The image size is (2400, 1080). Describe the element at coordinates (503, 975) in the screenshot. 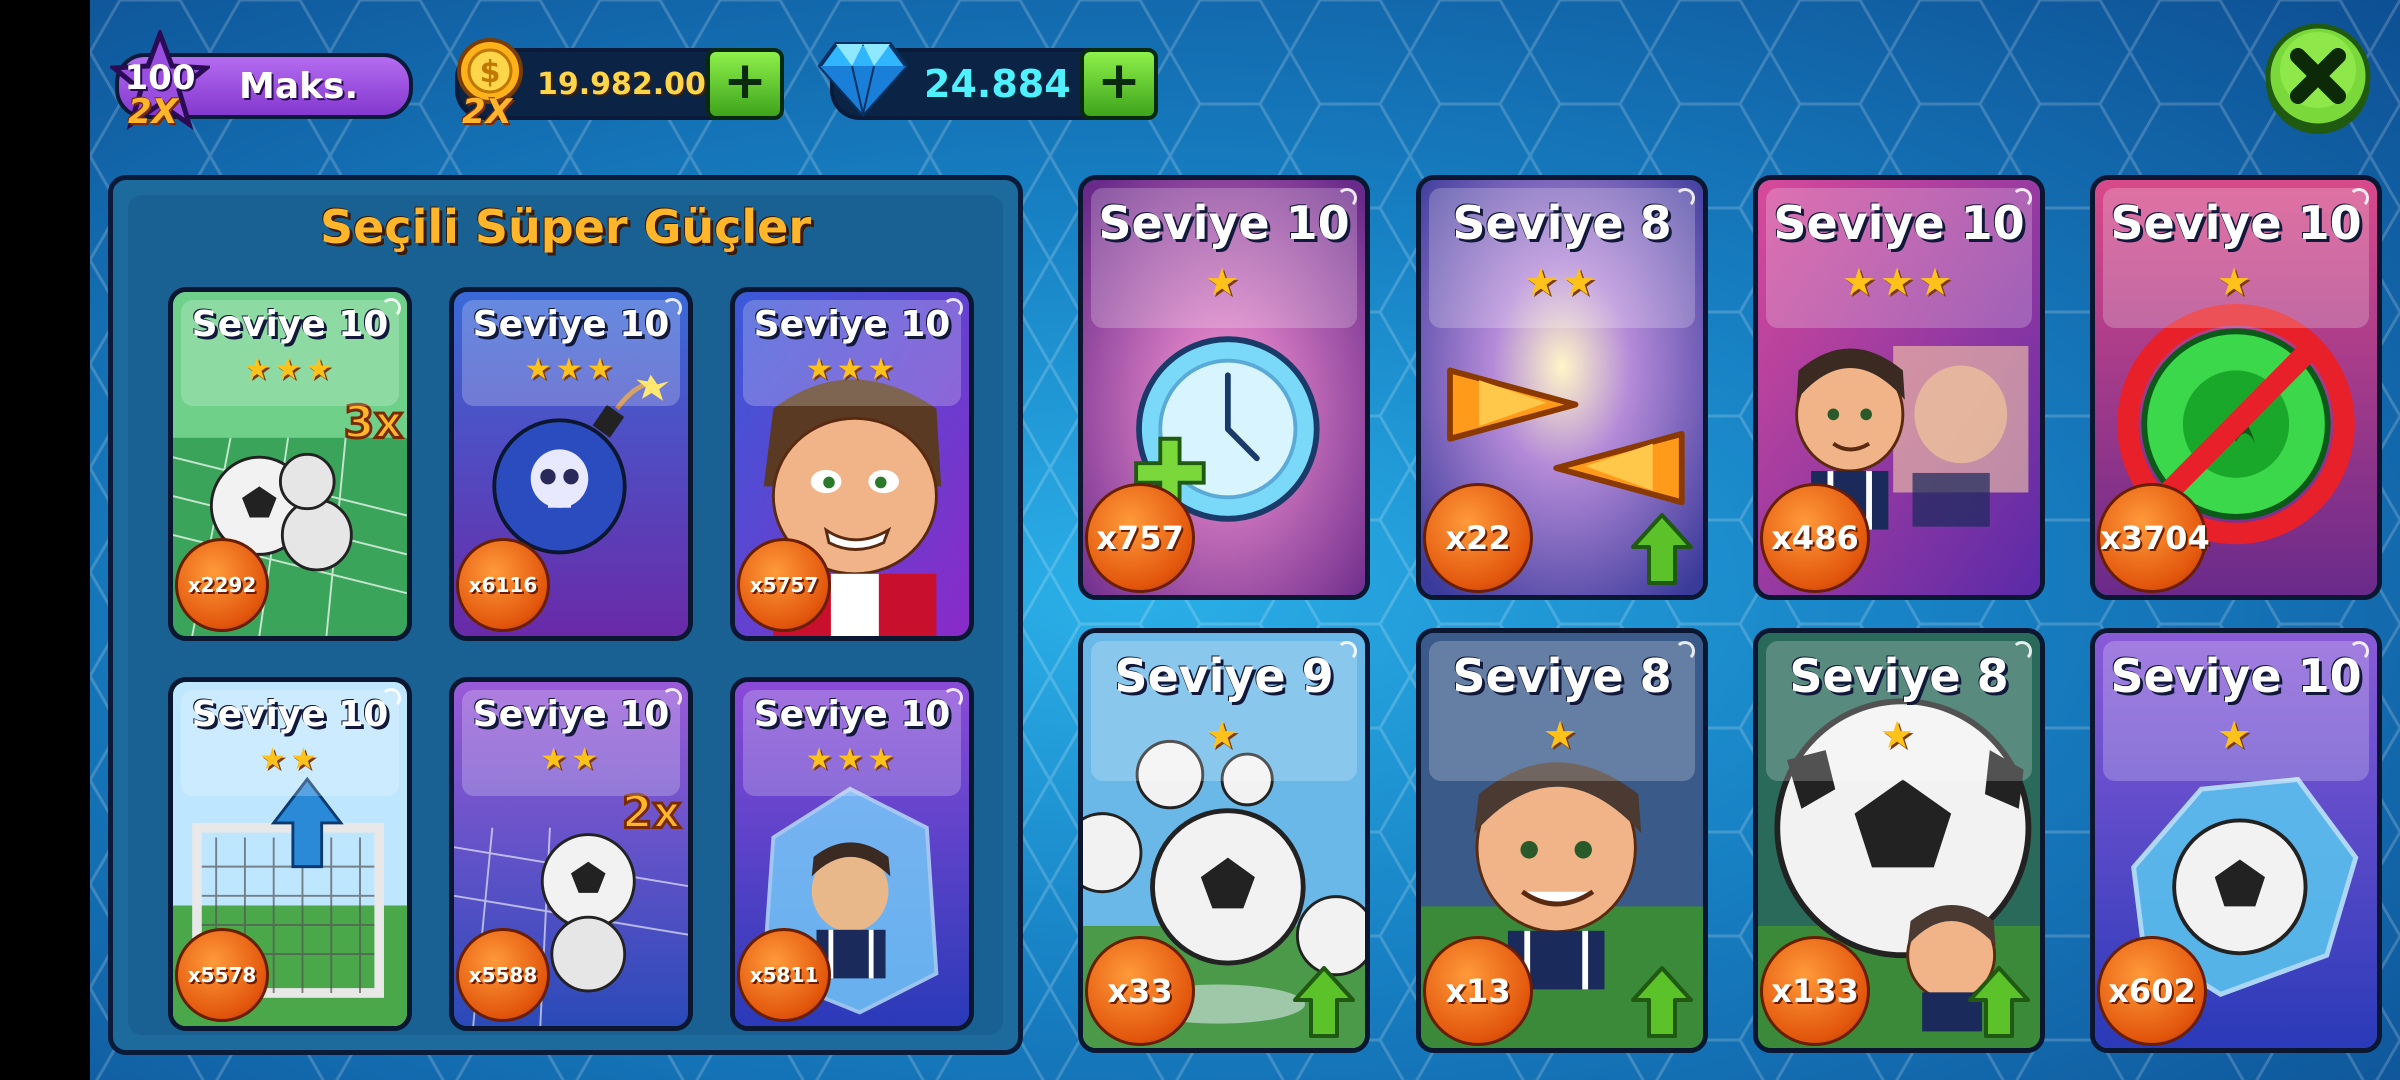

I see `card-count-badge: x5588` at that location.